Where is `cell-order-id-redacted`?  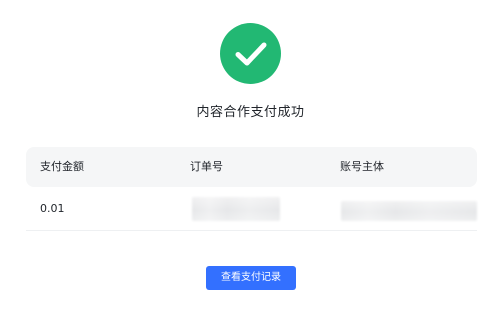
cell-order-id-redacted is located at coordinates (236, 209).